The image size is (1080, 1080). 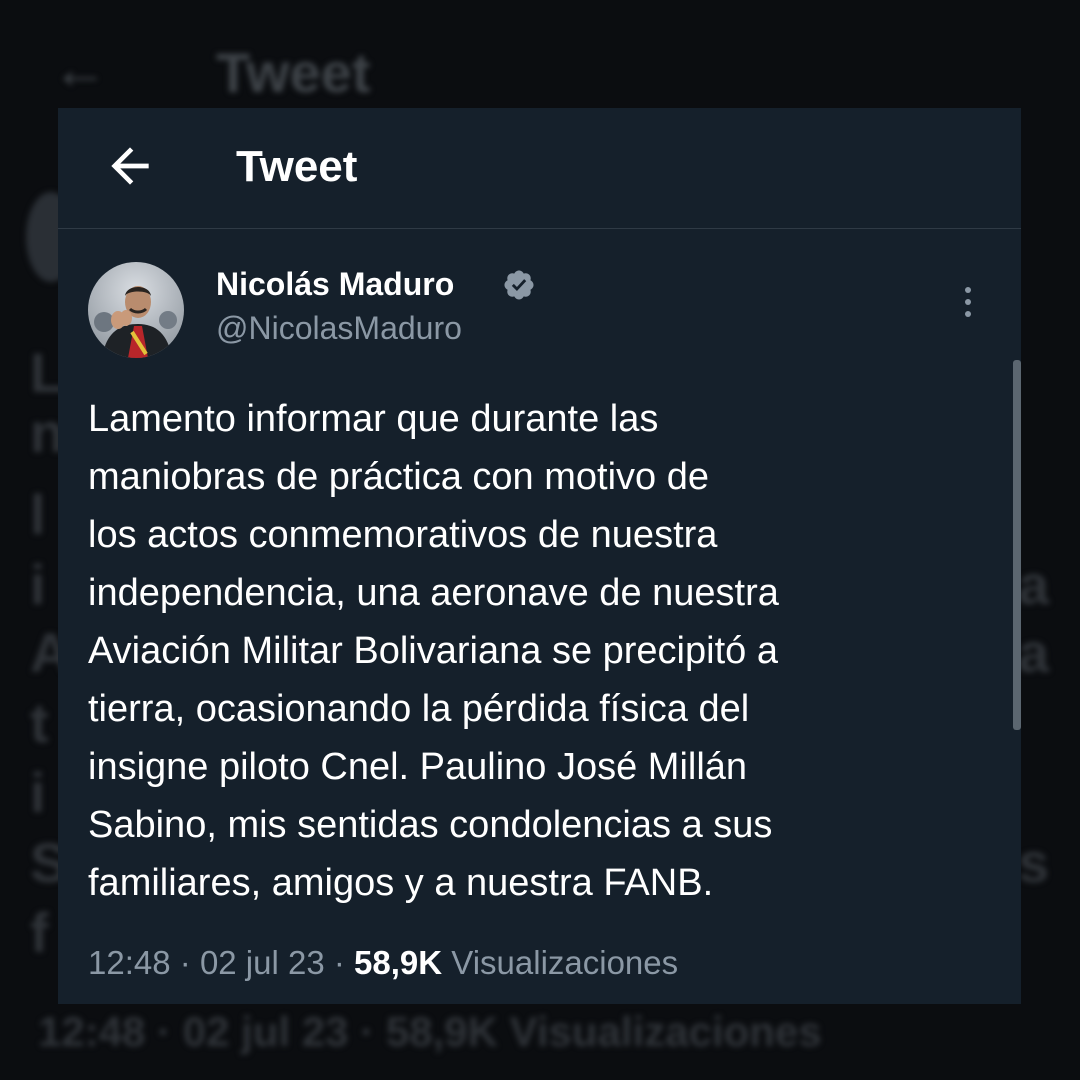 What do you see at coordinates (39, 932) in the screenshot?
I see `background-fragment: f` at bounding box center [39, 932].